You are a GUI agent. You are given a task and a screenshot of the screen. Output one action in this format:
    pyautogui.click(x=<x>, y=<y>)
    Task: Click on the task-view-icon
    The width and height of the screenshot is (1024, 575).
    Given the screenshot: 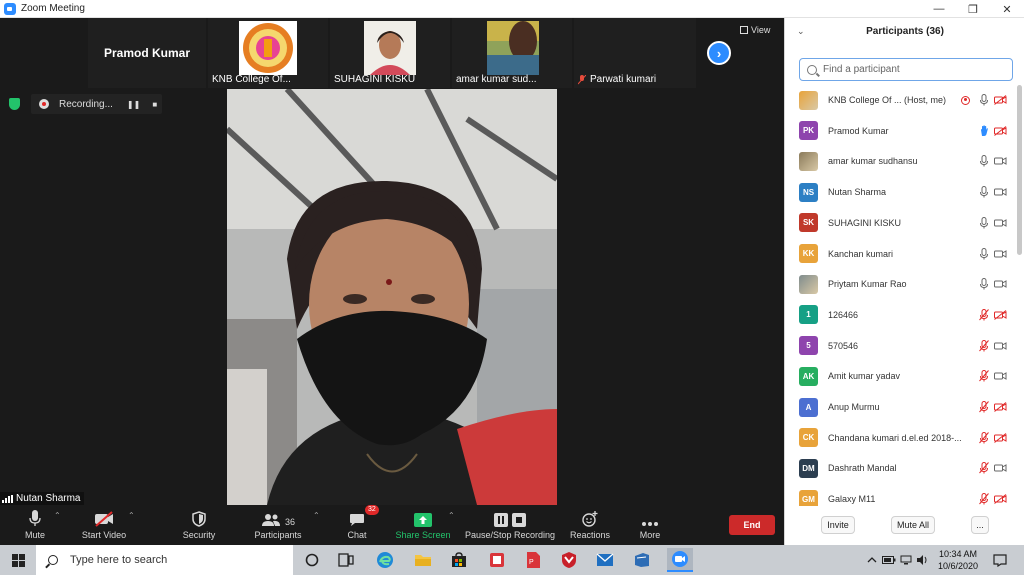 What is the action you would take?
    pyautogui.click(x=346, y=560)
    